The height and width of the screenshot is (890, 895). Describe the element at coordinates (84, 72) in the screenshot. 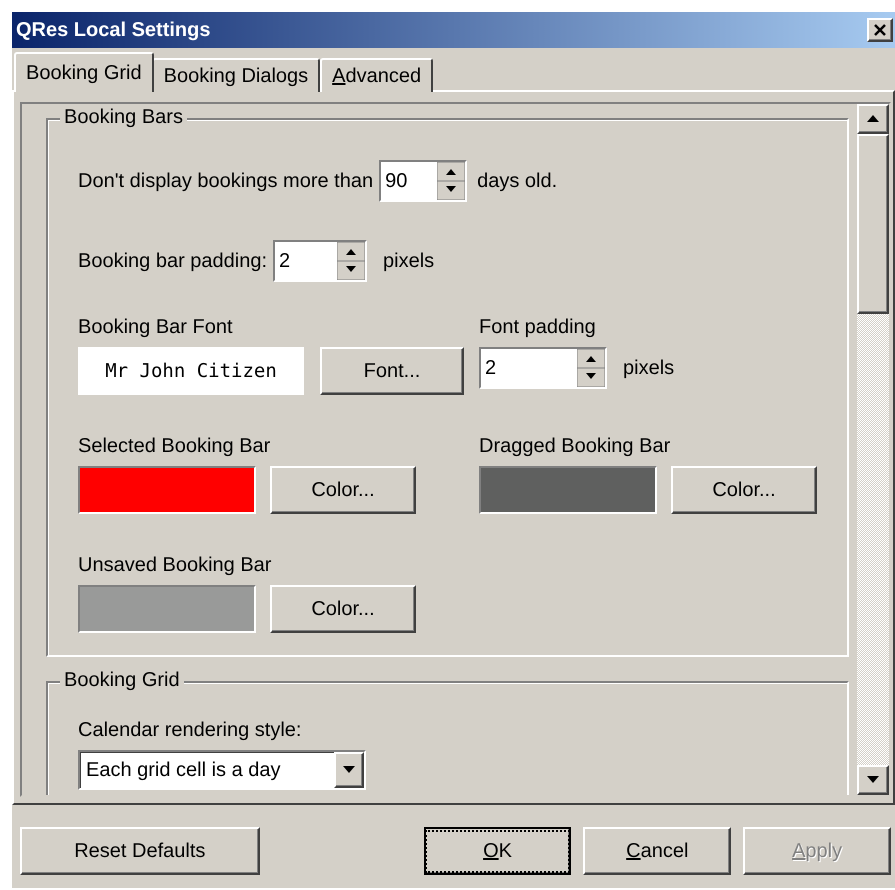

I see `tab: Booking Grid` at that location.